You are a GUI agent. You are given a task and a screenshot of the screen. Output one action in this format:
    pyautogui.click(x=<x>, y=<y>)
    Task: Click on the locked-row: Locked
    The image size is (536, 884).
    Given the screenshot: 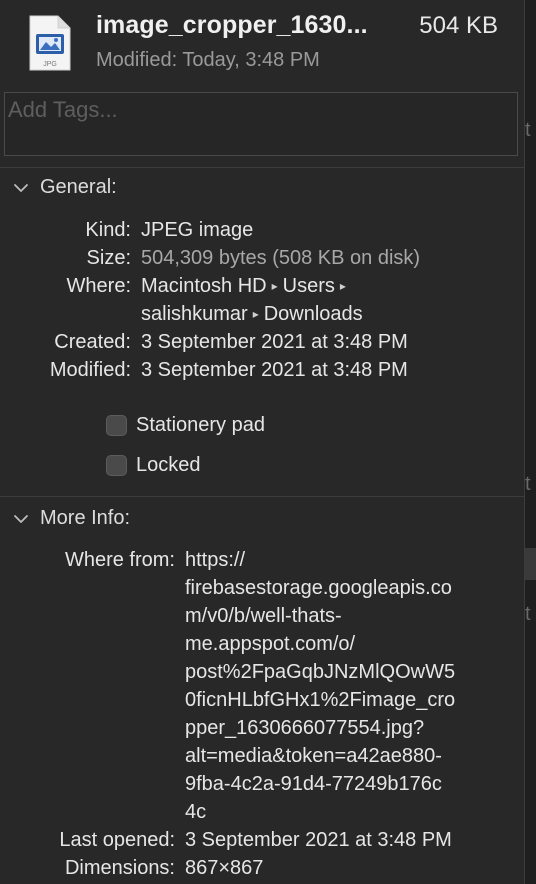 What is the action you would take?
    pyautogui.click(x=153, y=465)
    